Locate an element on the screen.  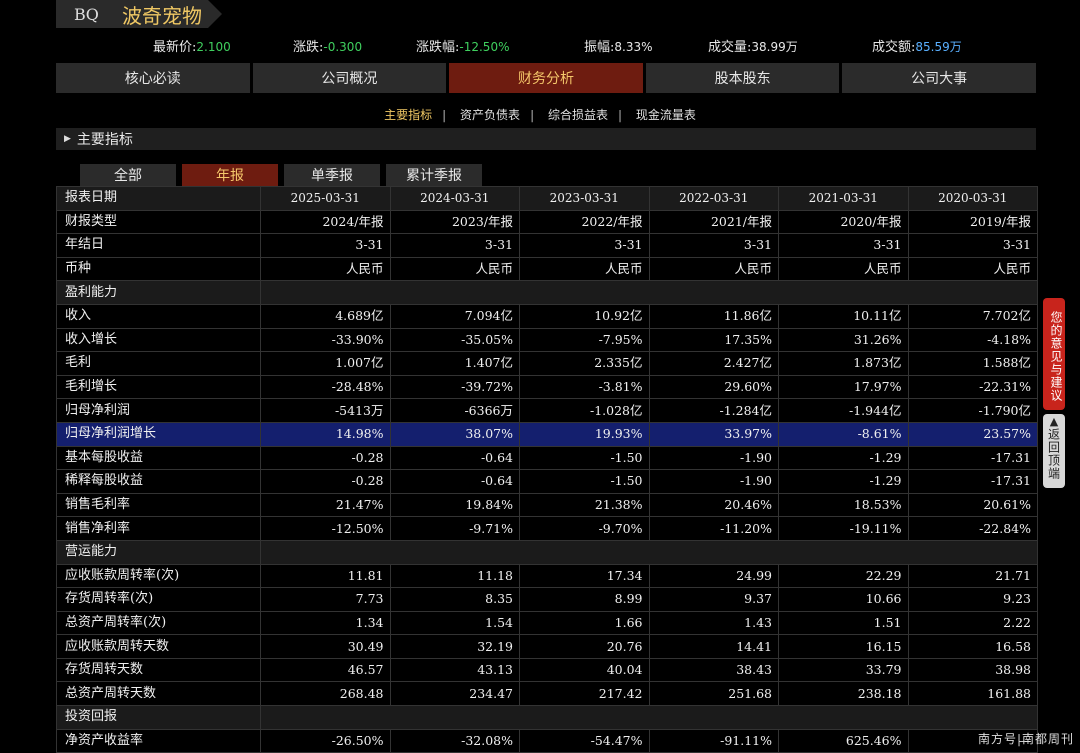
tab-shareholders: 股本股东 is located at coordinates (742, 78).